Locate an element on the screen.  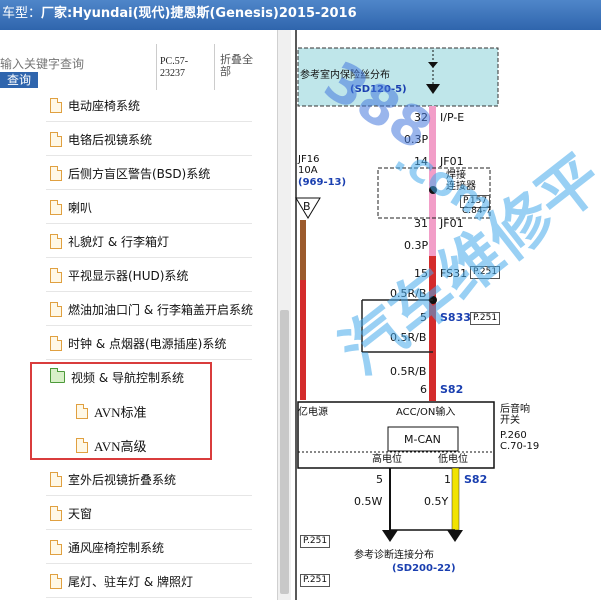
top-ref-code: (SD120-5) is located at coordinates (378, 89).